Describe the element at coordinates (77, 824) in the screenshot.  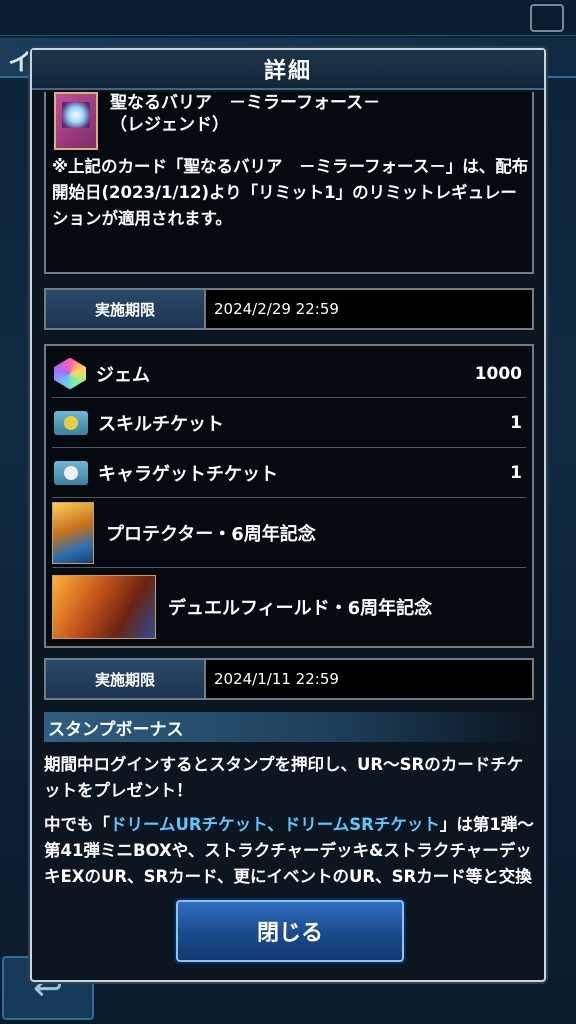
I see `stamp-text-prefix: 中でも「` at that location.